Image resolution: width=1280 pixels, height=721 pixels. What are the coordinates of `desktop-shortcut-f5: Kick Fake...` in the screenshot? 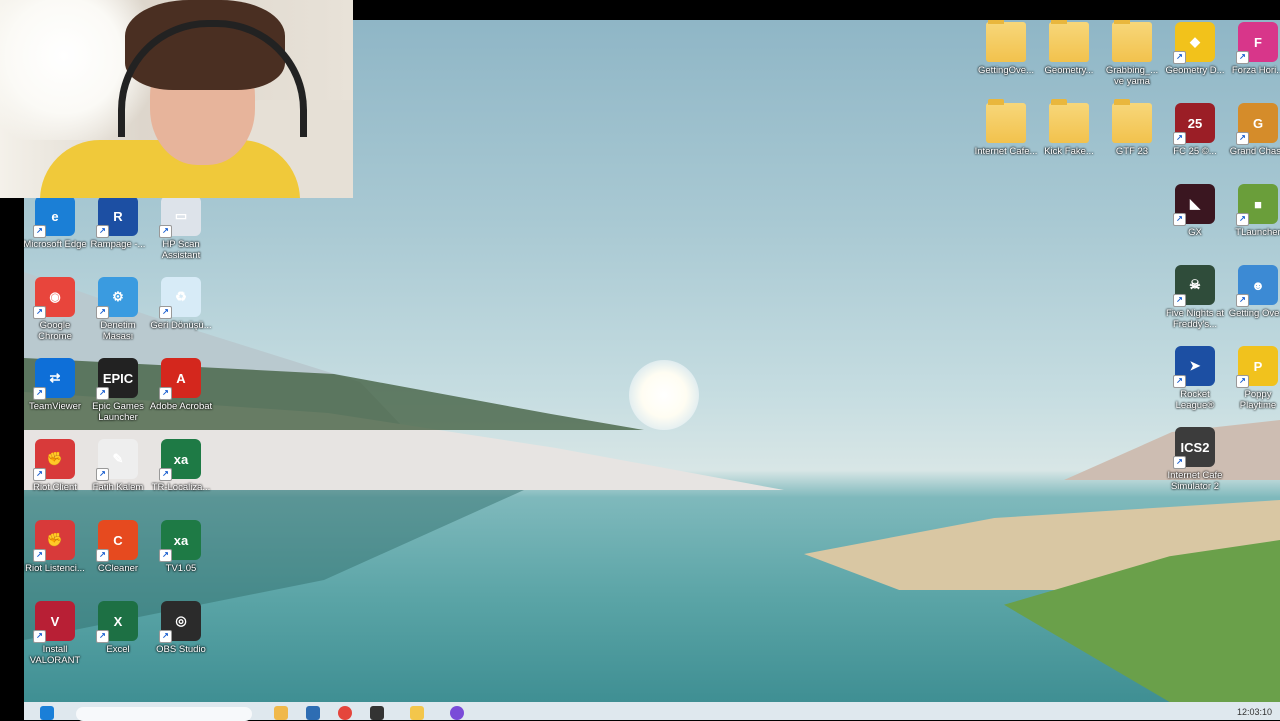 It's located at (1069, 128).